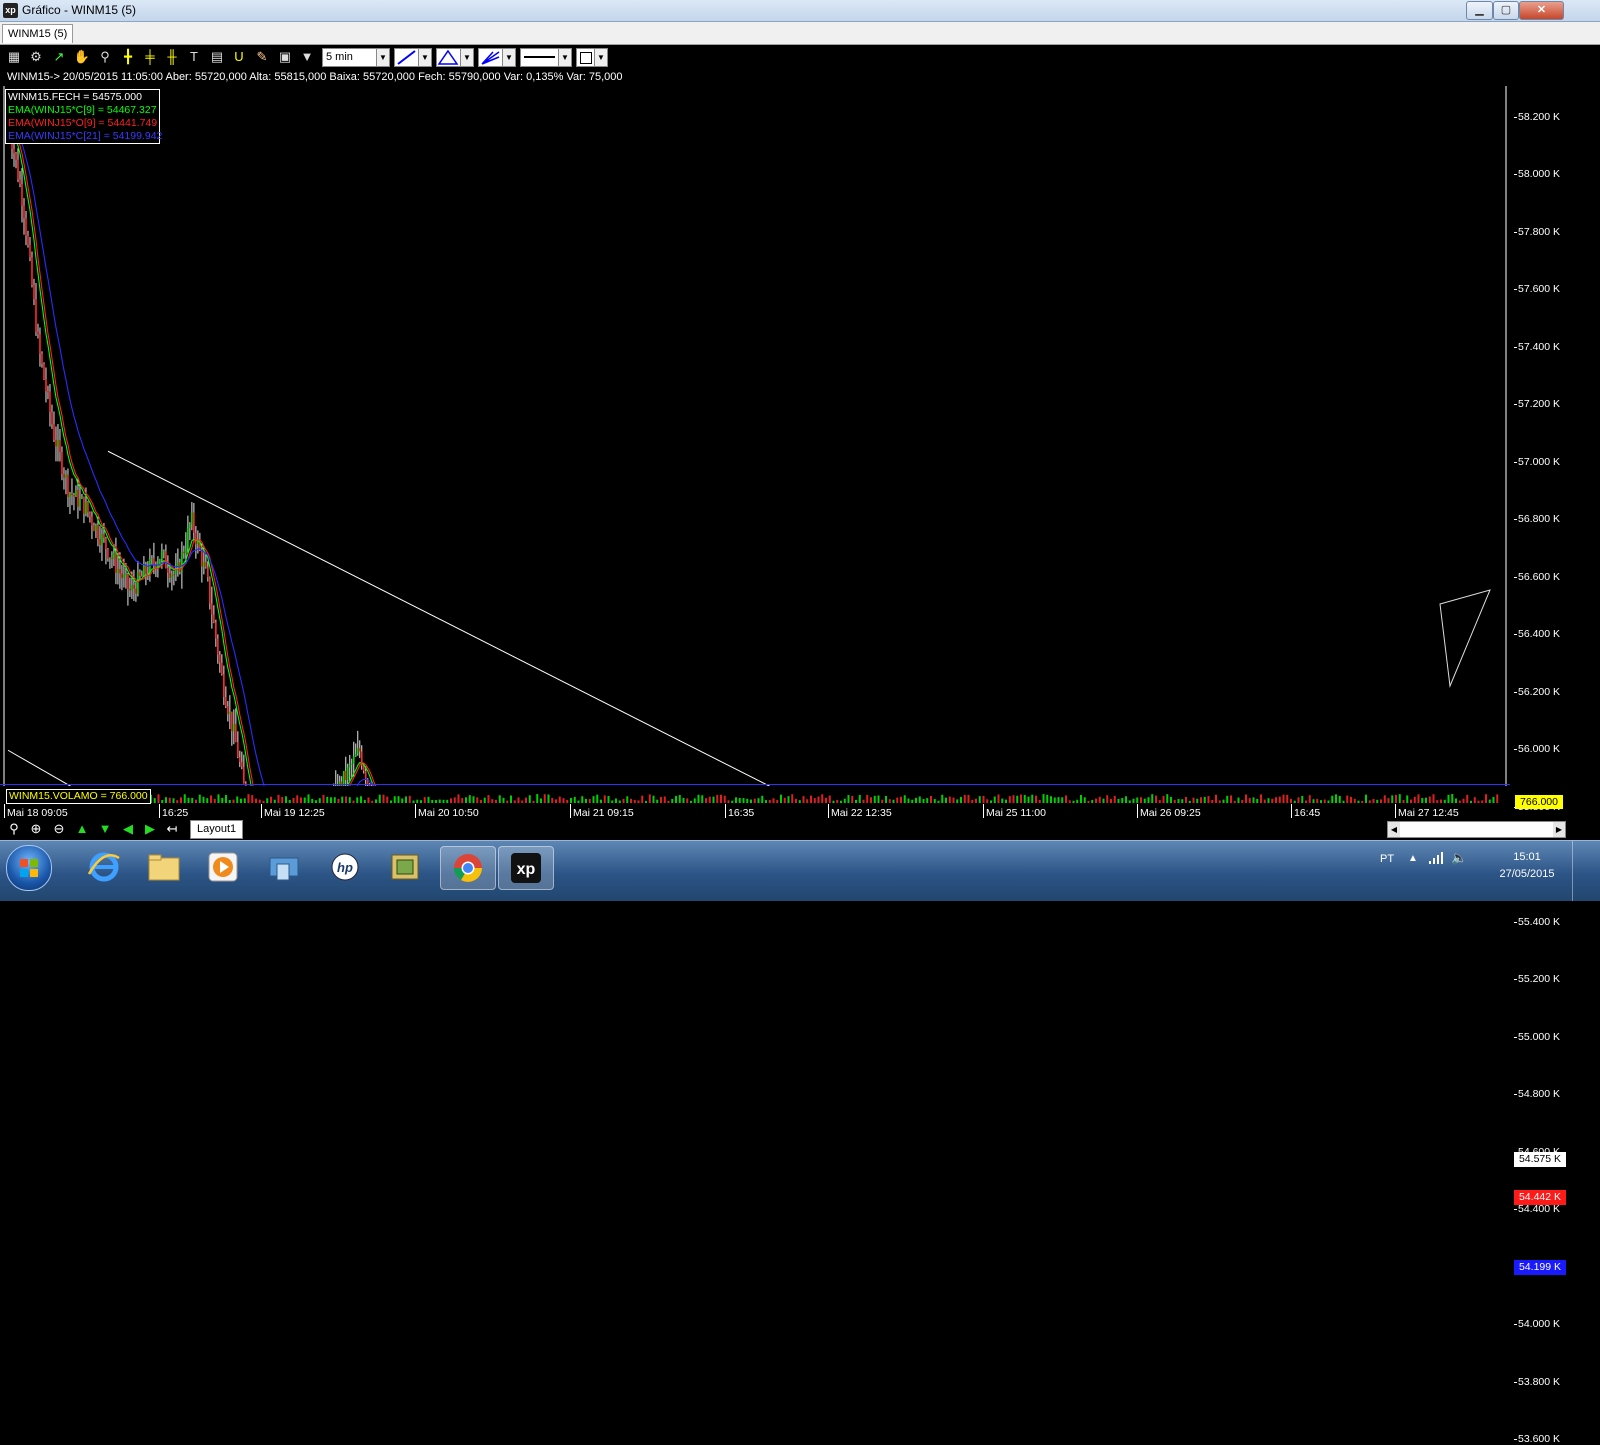  Describe the element at coordinates (172, 57) in the screenshot. I see `vline-icon: ╫` at that location.